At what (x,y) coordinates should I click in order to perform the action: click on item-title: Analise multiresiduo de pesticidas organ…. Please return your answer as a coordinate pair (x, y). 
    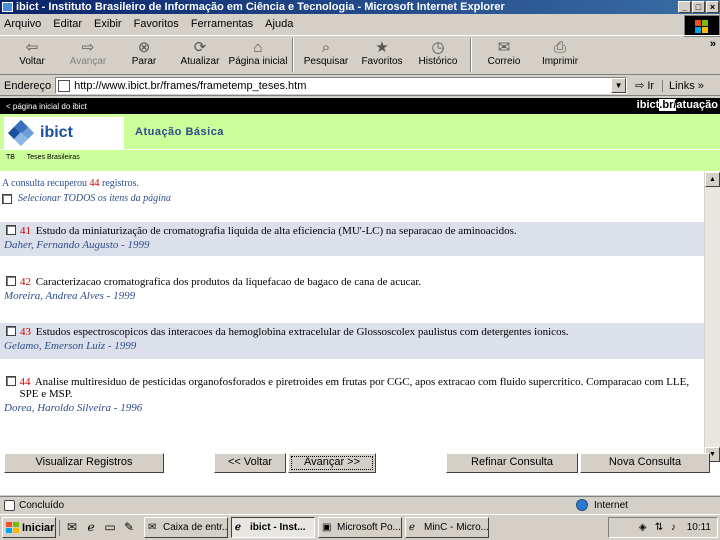
    Looking at the image, I should click on (355, 388).